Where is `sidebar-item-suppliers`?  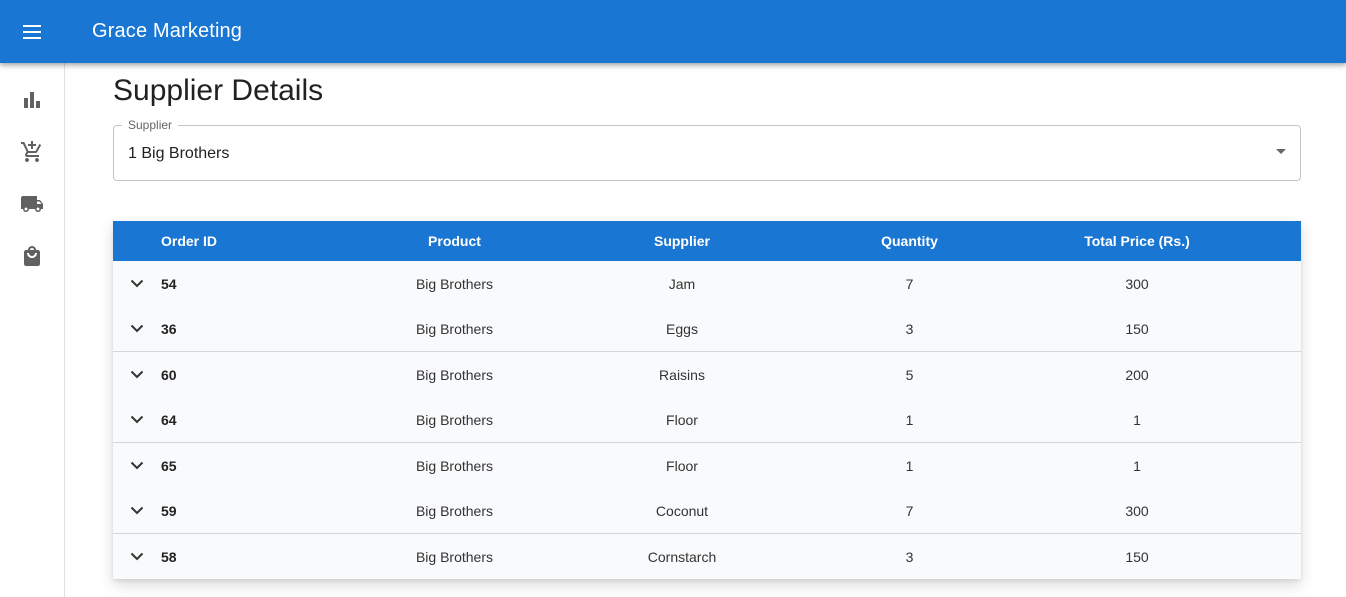
sidebar-item-suppliers is located at coordinates (32, 204).